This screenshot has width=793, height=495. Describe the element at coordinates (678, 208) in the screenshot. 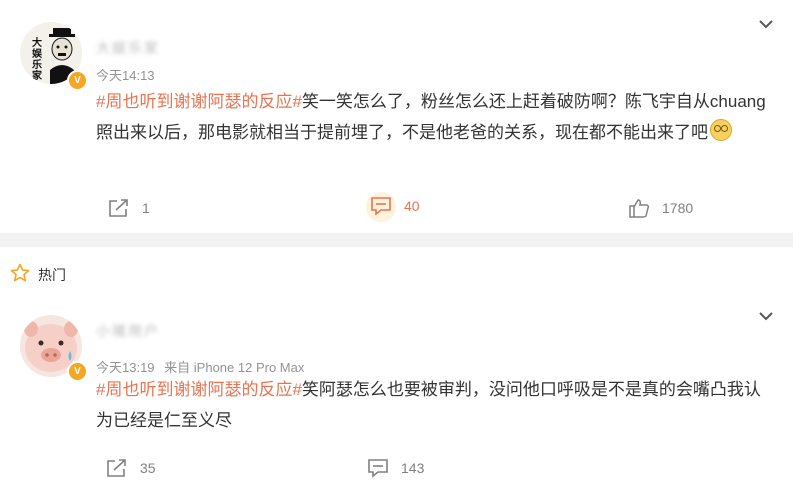

I see `like-count: 1780` at that location.